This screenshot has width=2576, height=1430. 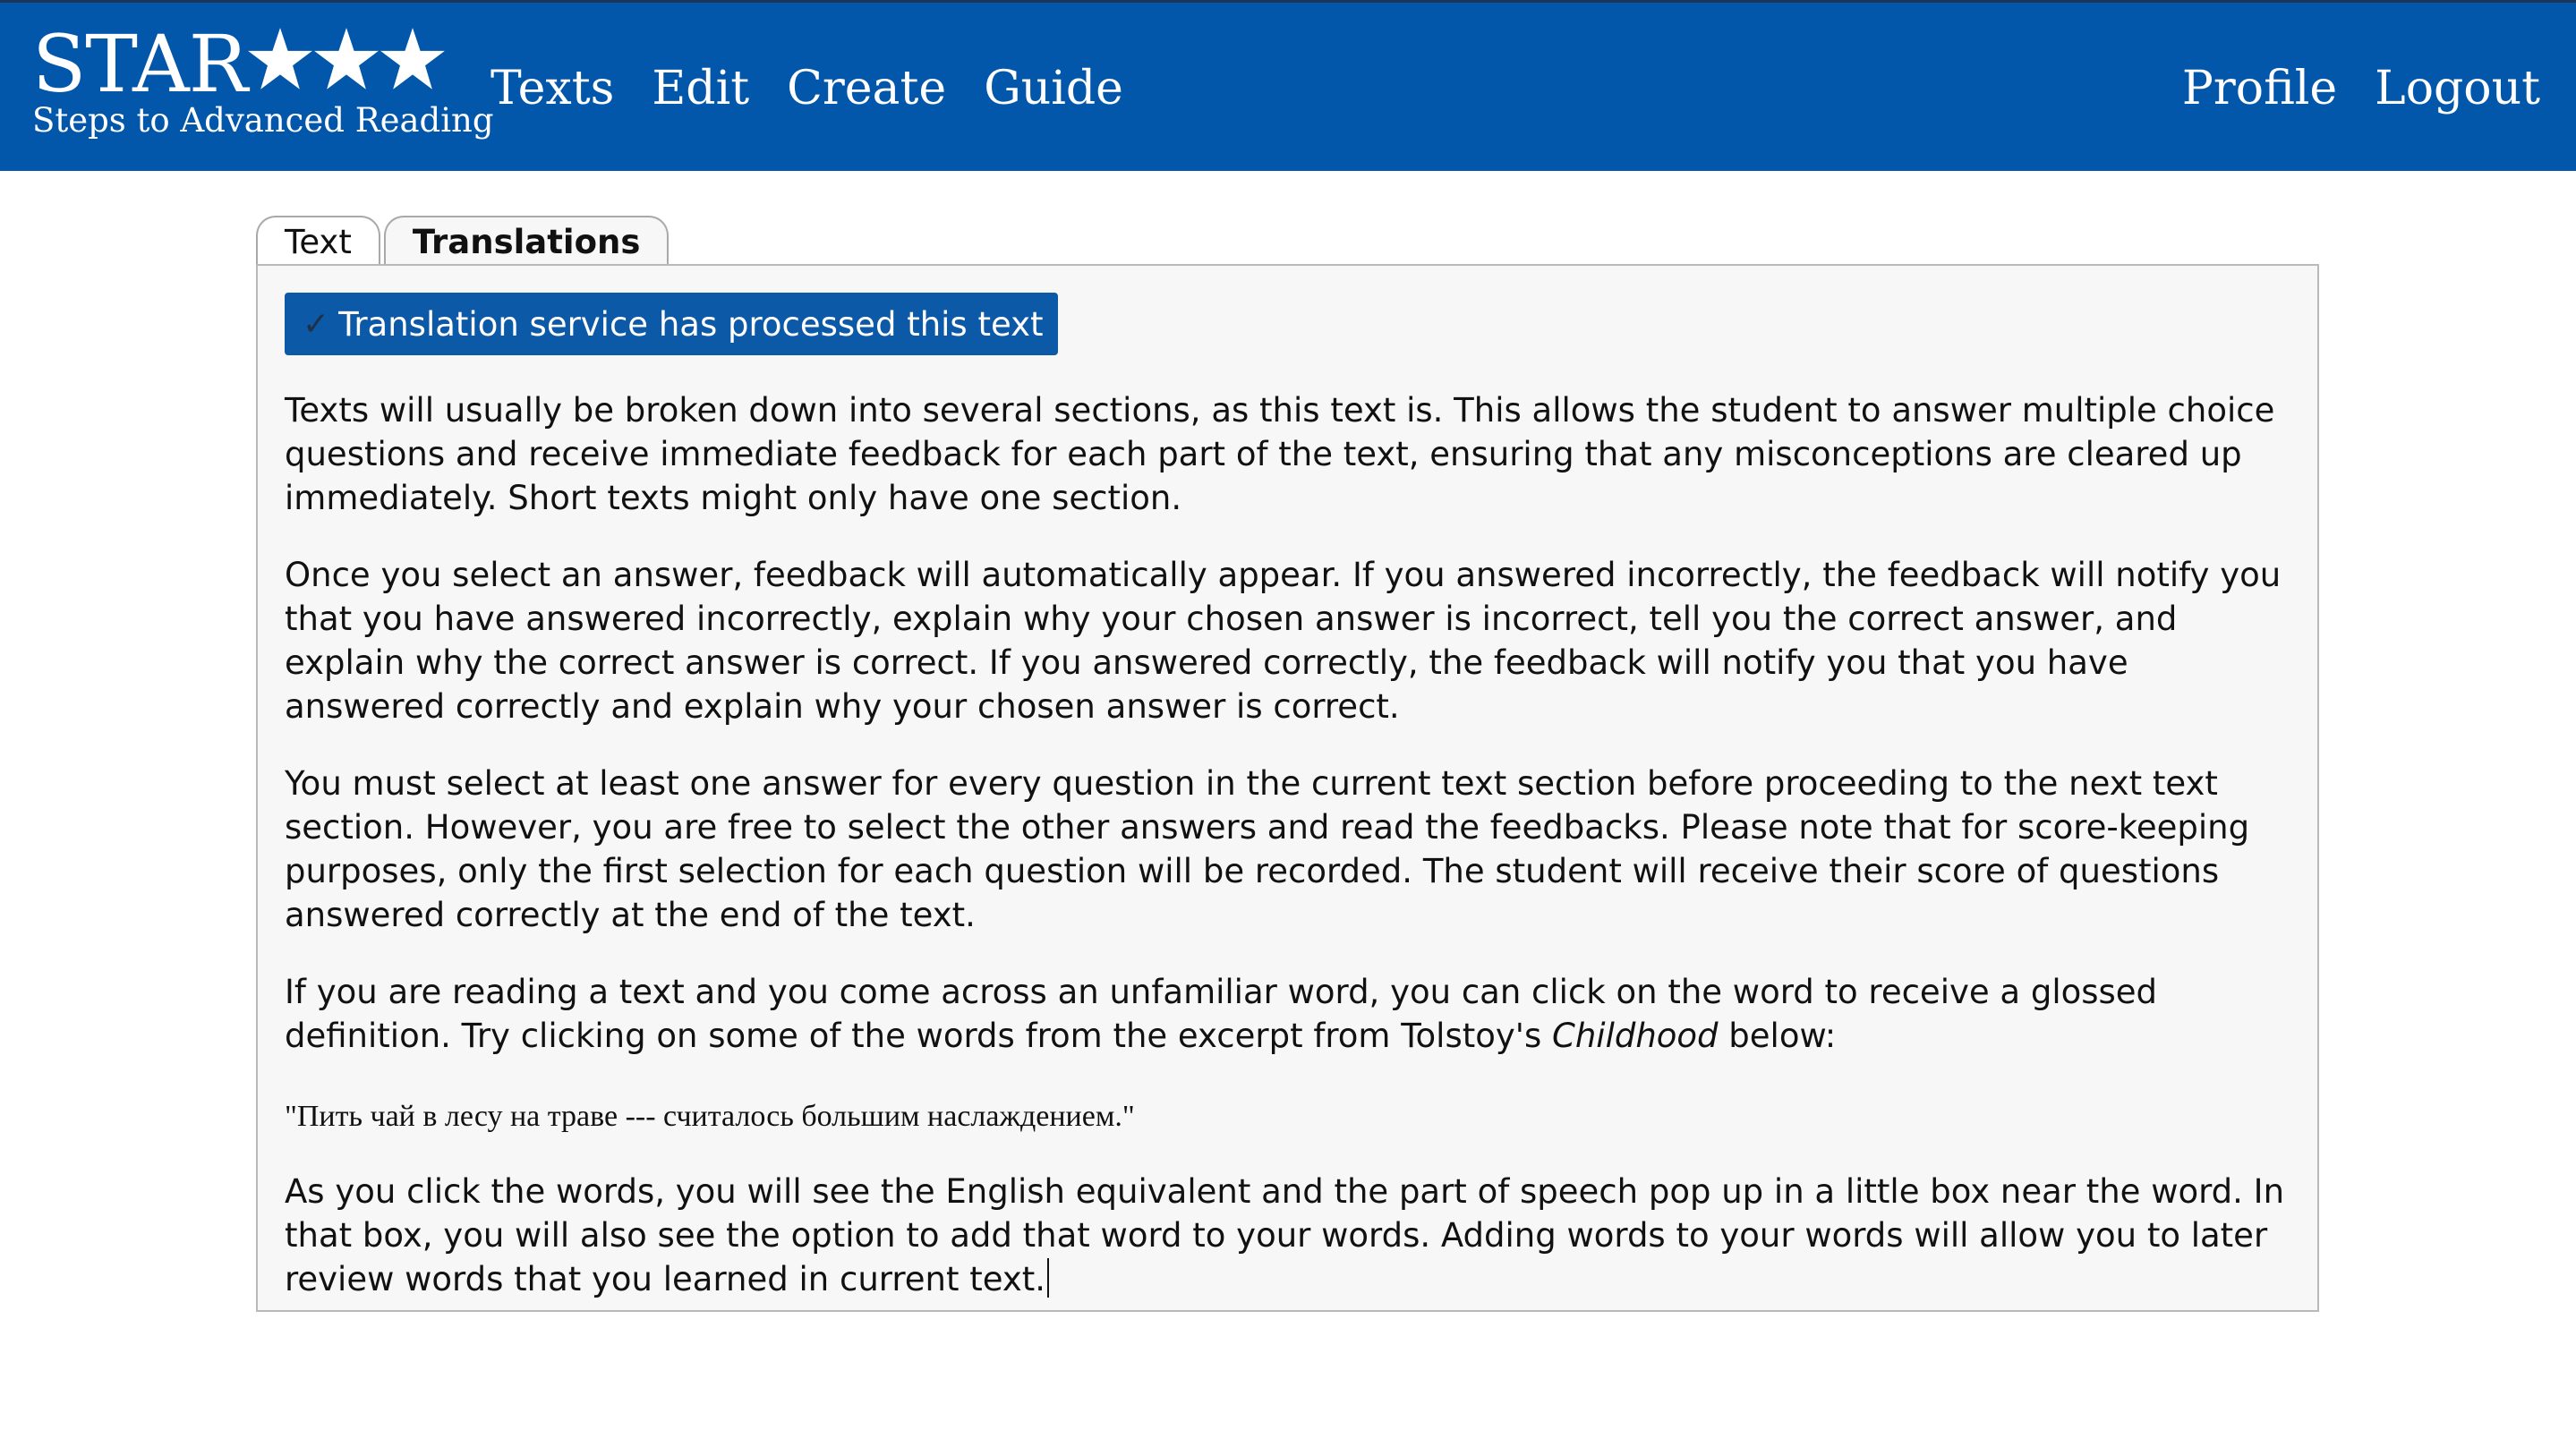 I want to click on primary-nav: Texts Edit Create Guide, so click(x=806, y=89).